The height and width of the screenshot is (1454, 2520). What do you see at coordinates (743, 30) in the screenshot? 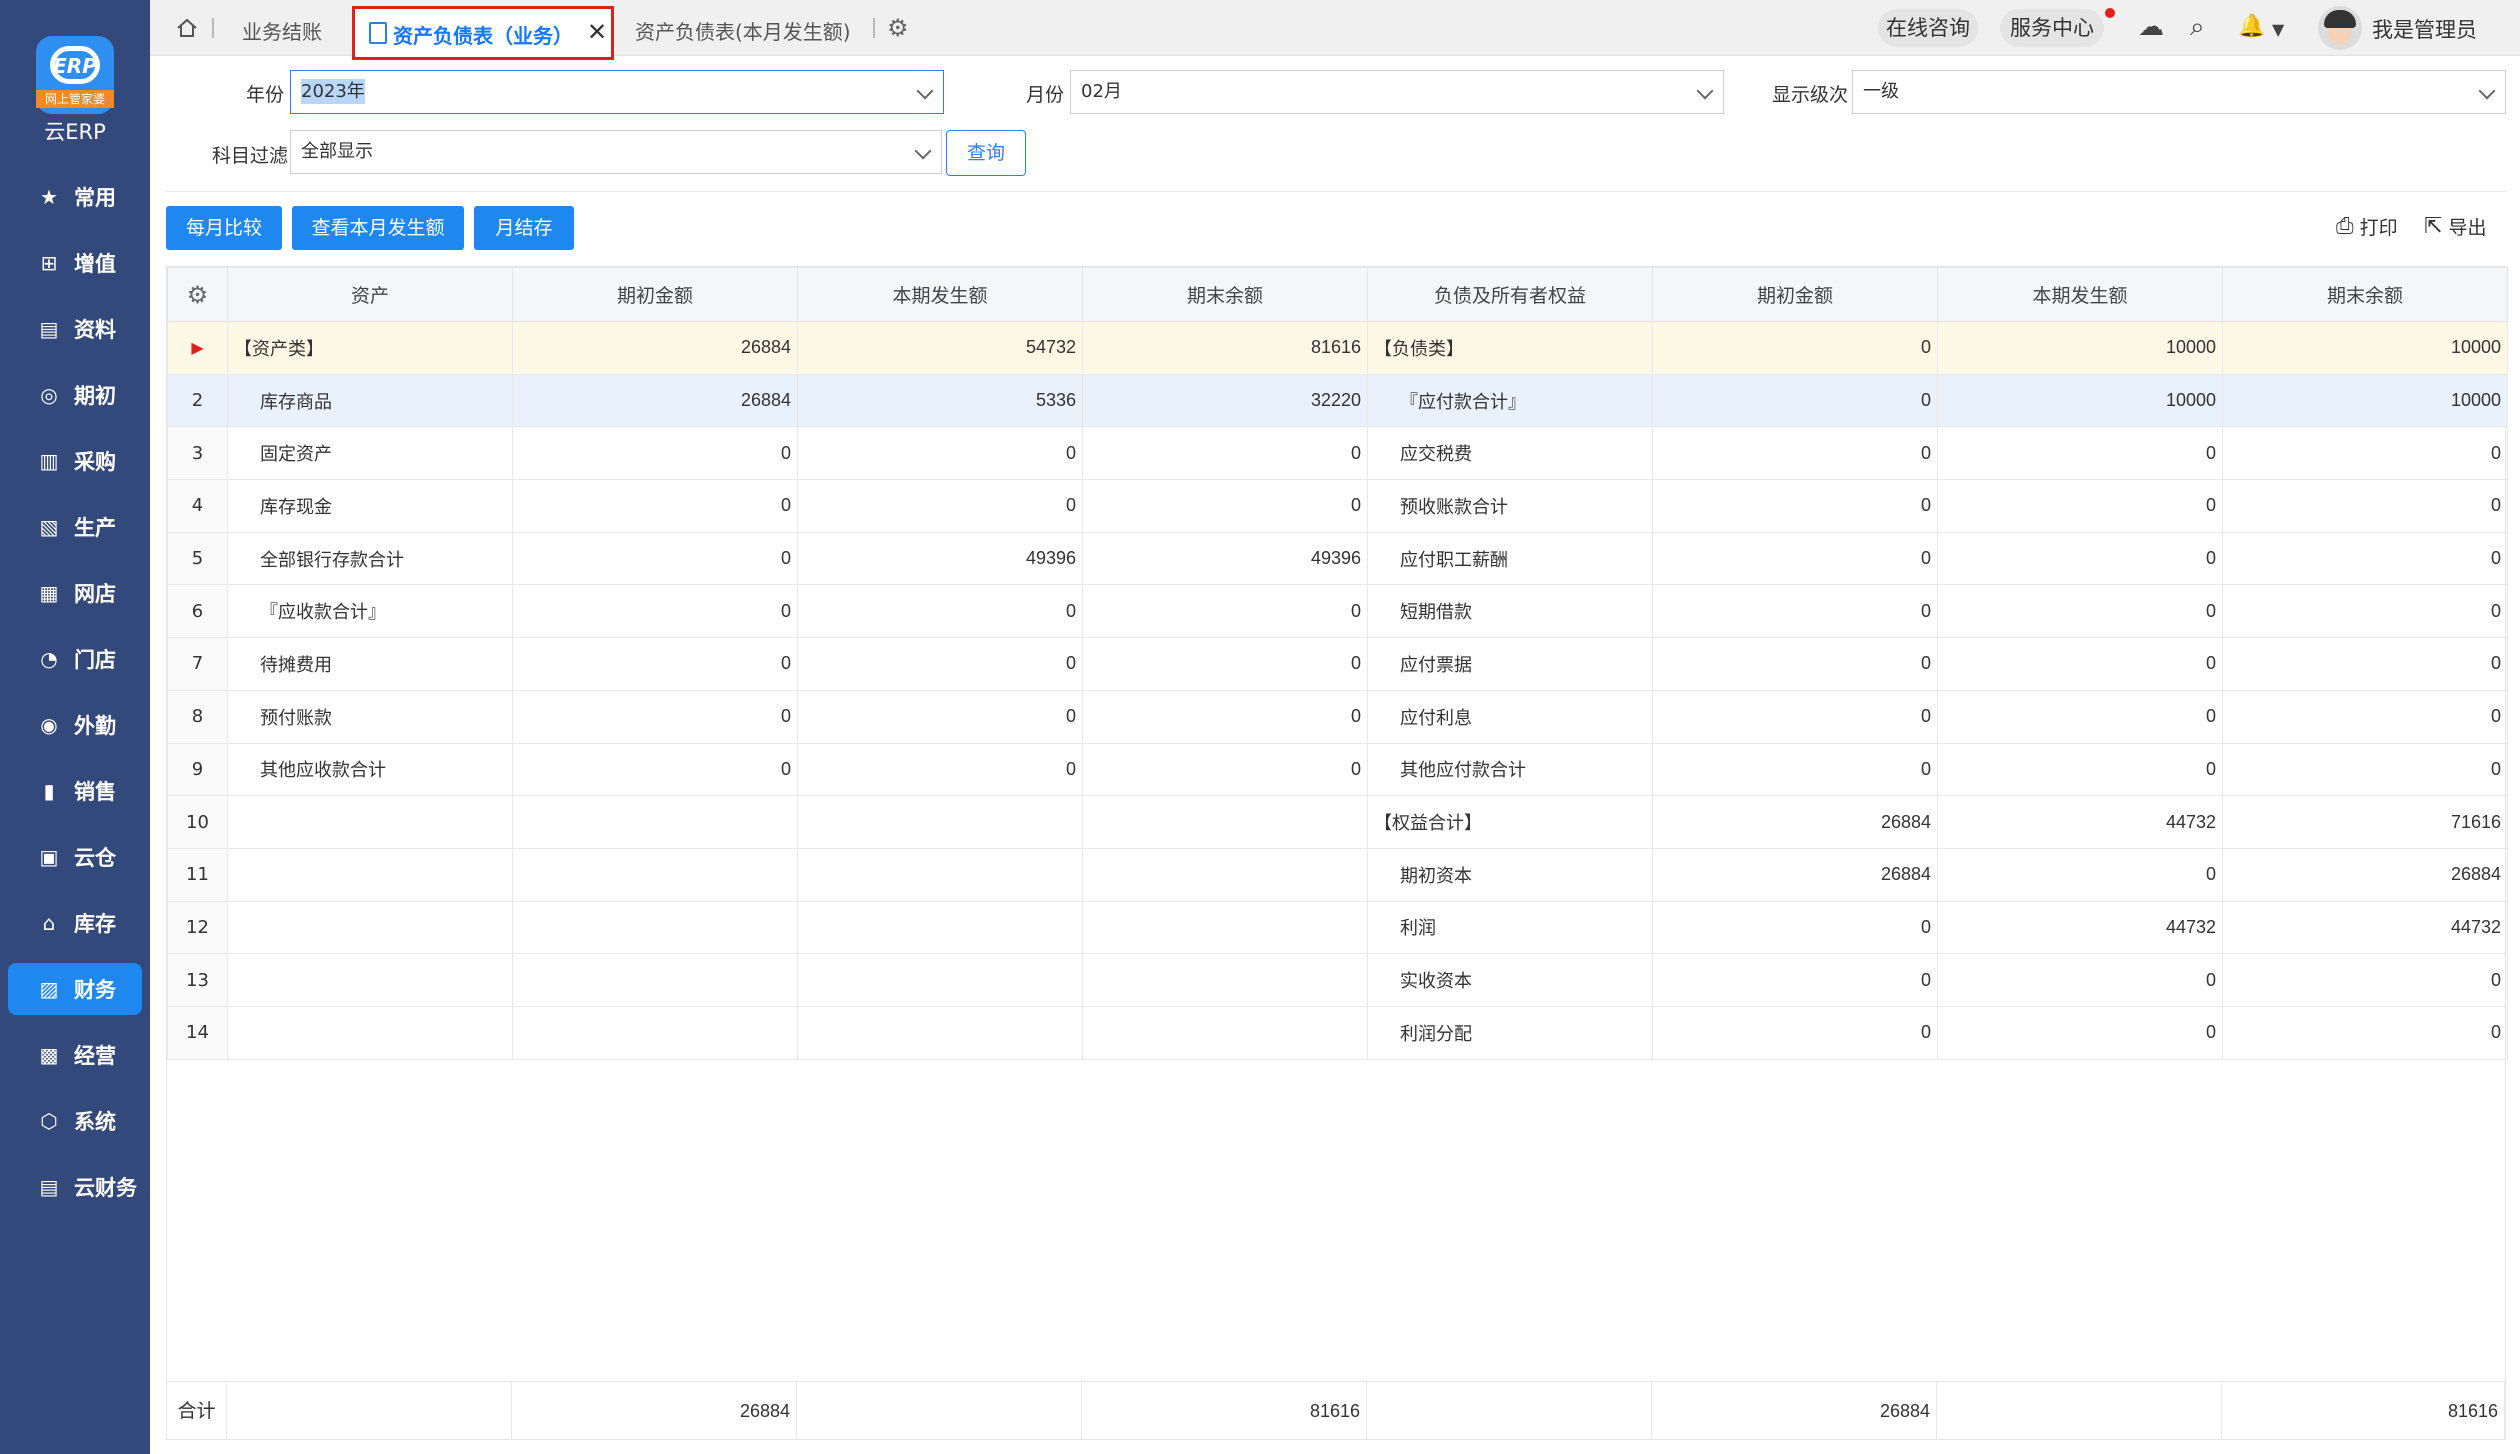
I see `tab-balance-sheet-monthly: 资产负债表(本月发生额)` at bounding box center [743, 30].